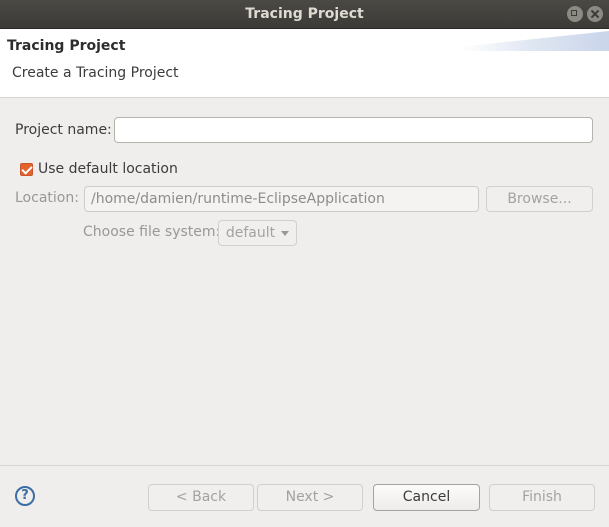  Describe the element at coordinates (310, 497) in the screenshot. I see `next-button: Next >` at that location.